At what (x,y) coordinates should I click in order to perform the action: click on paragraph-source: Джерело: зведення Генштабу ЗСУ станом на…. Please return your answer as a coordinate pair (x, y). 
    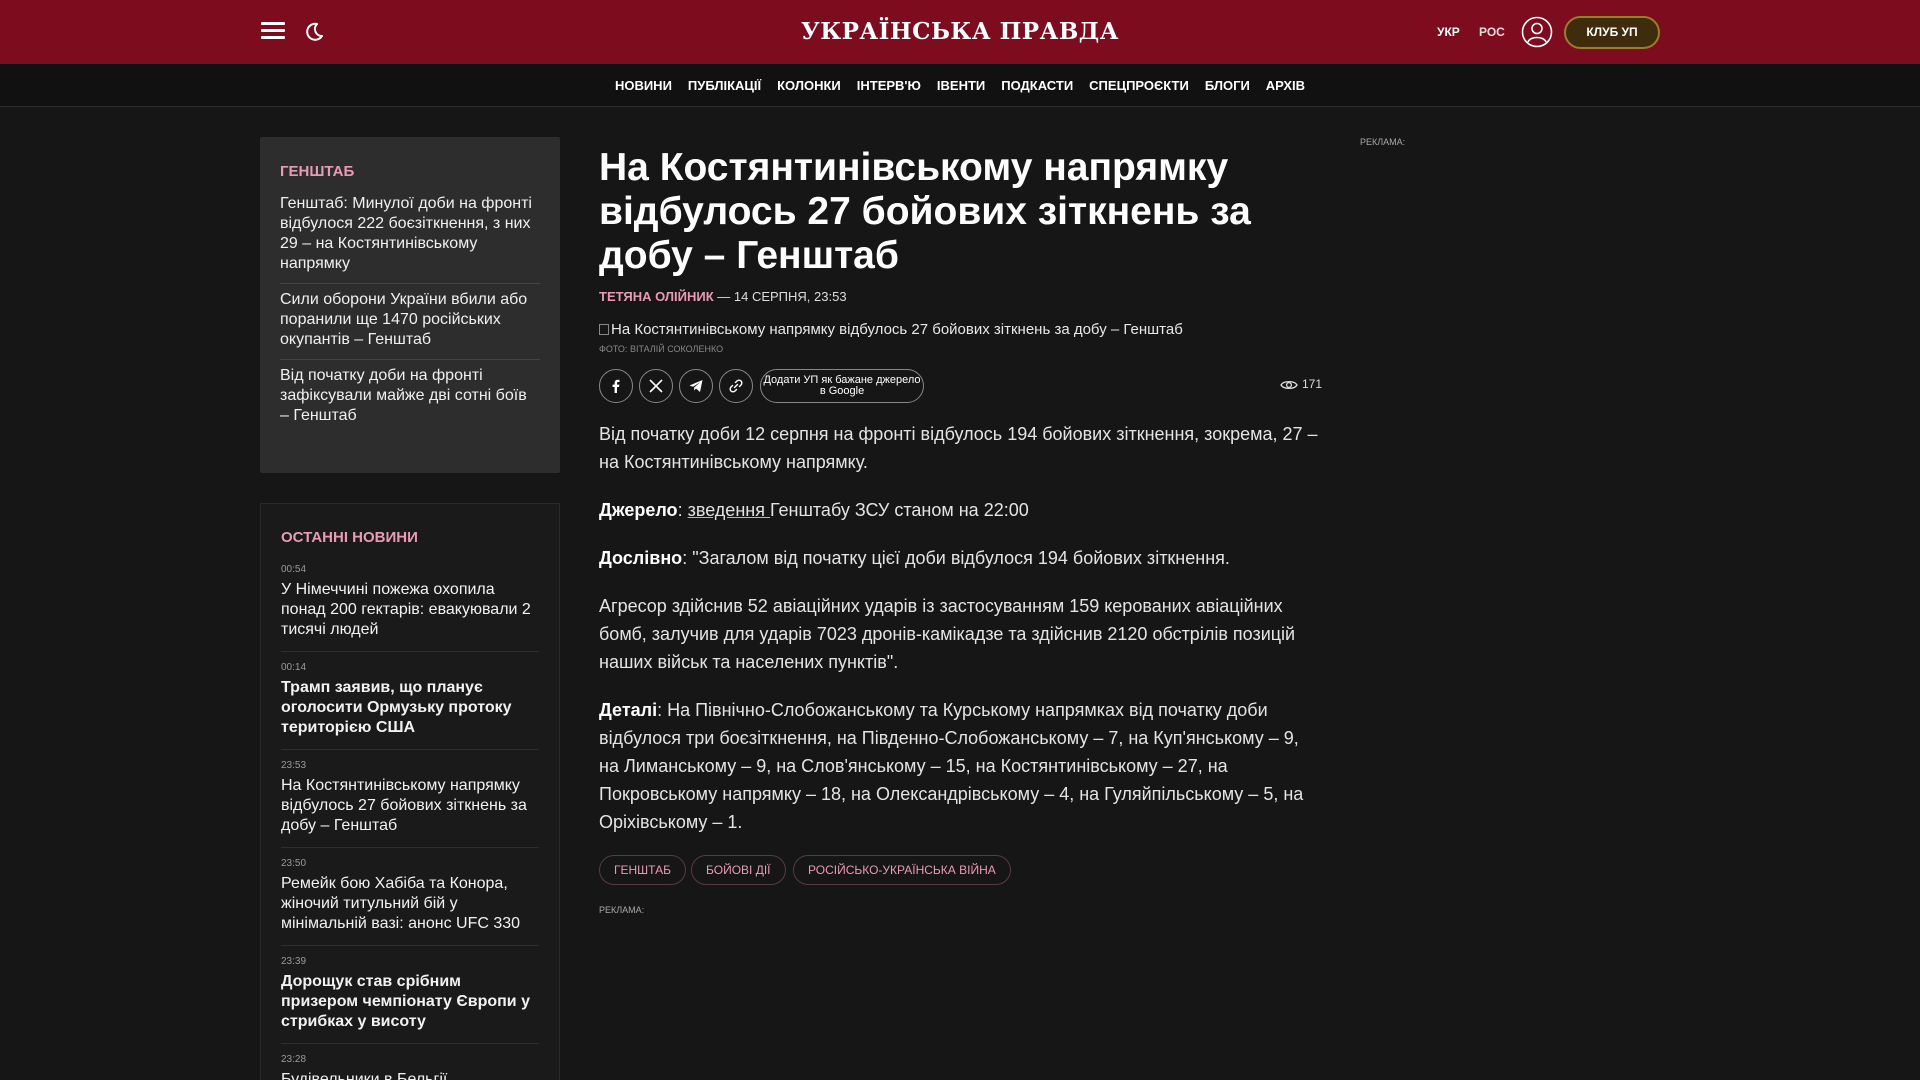
    Looking at the image, I should click on (814, 510).